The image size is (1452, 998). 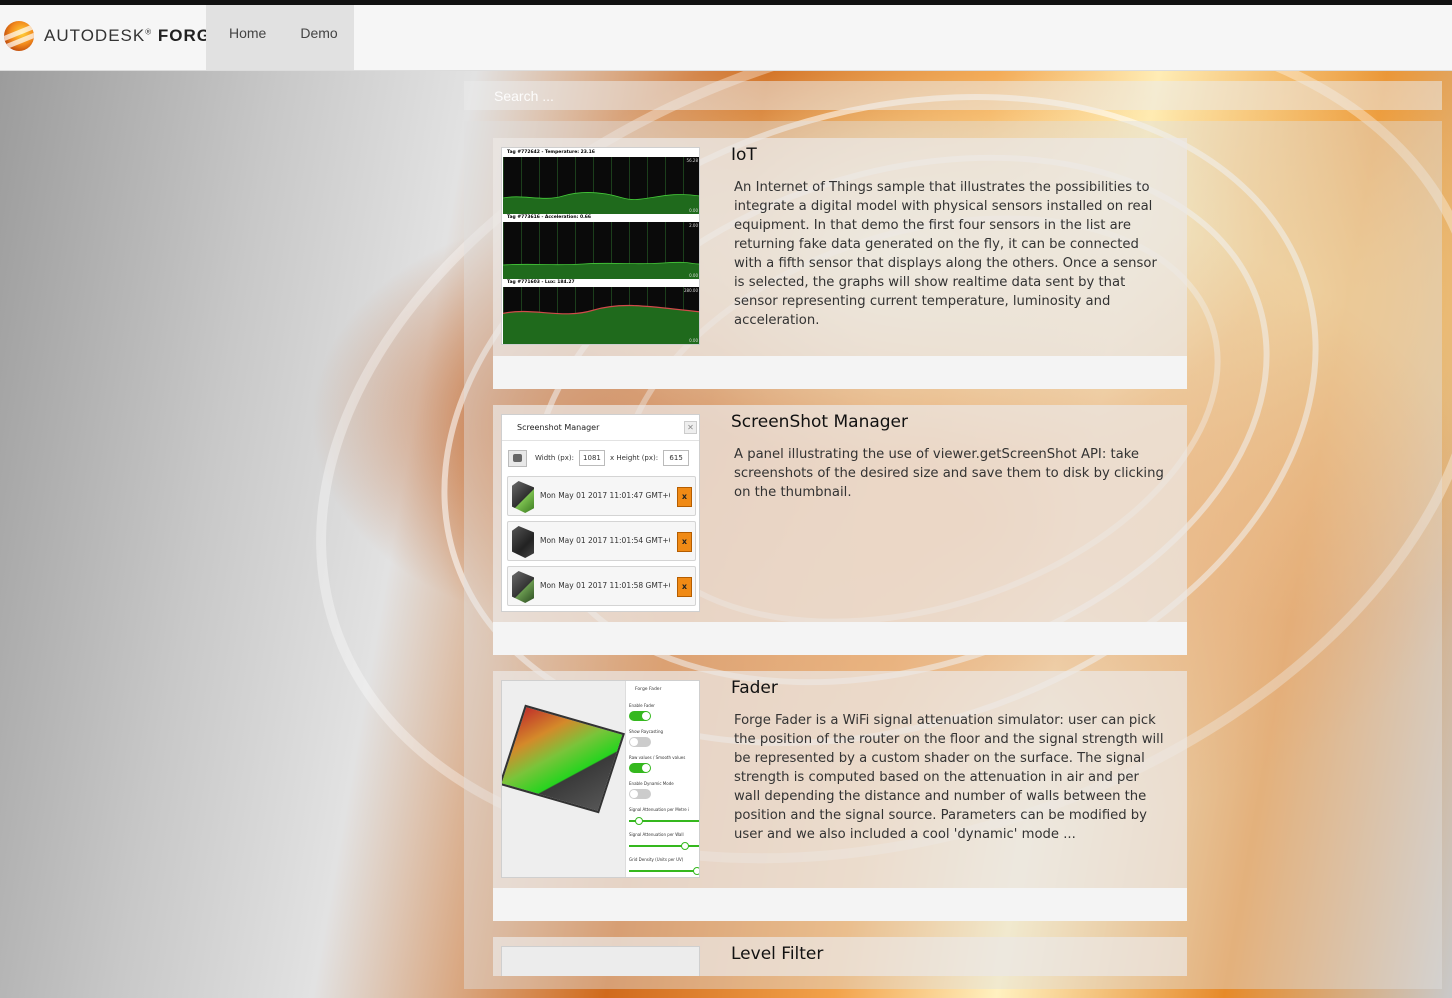 I want to click on fader-3d-scene, so click(x=563, y=779).